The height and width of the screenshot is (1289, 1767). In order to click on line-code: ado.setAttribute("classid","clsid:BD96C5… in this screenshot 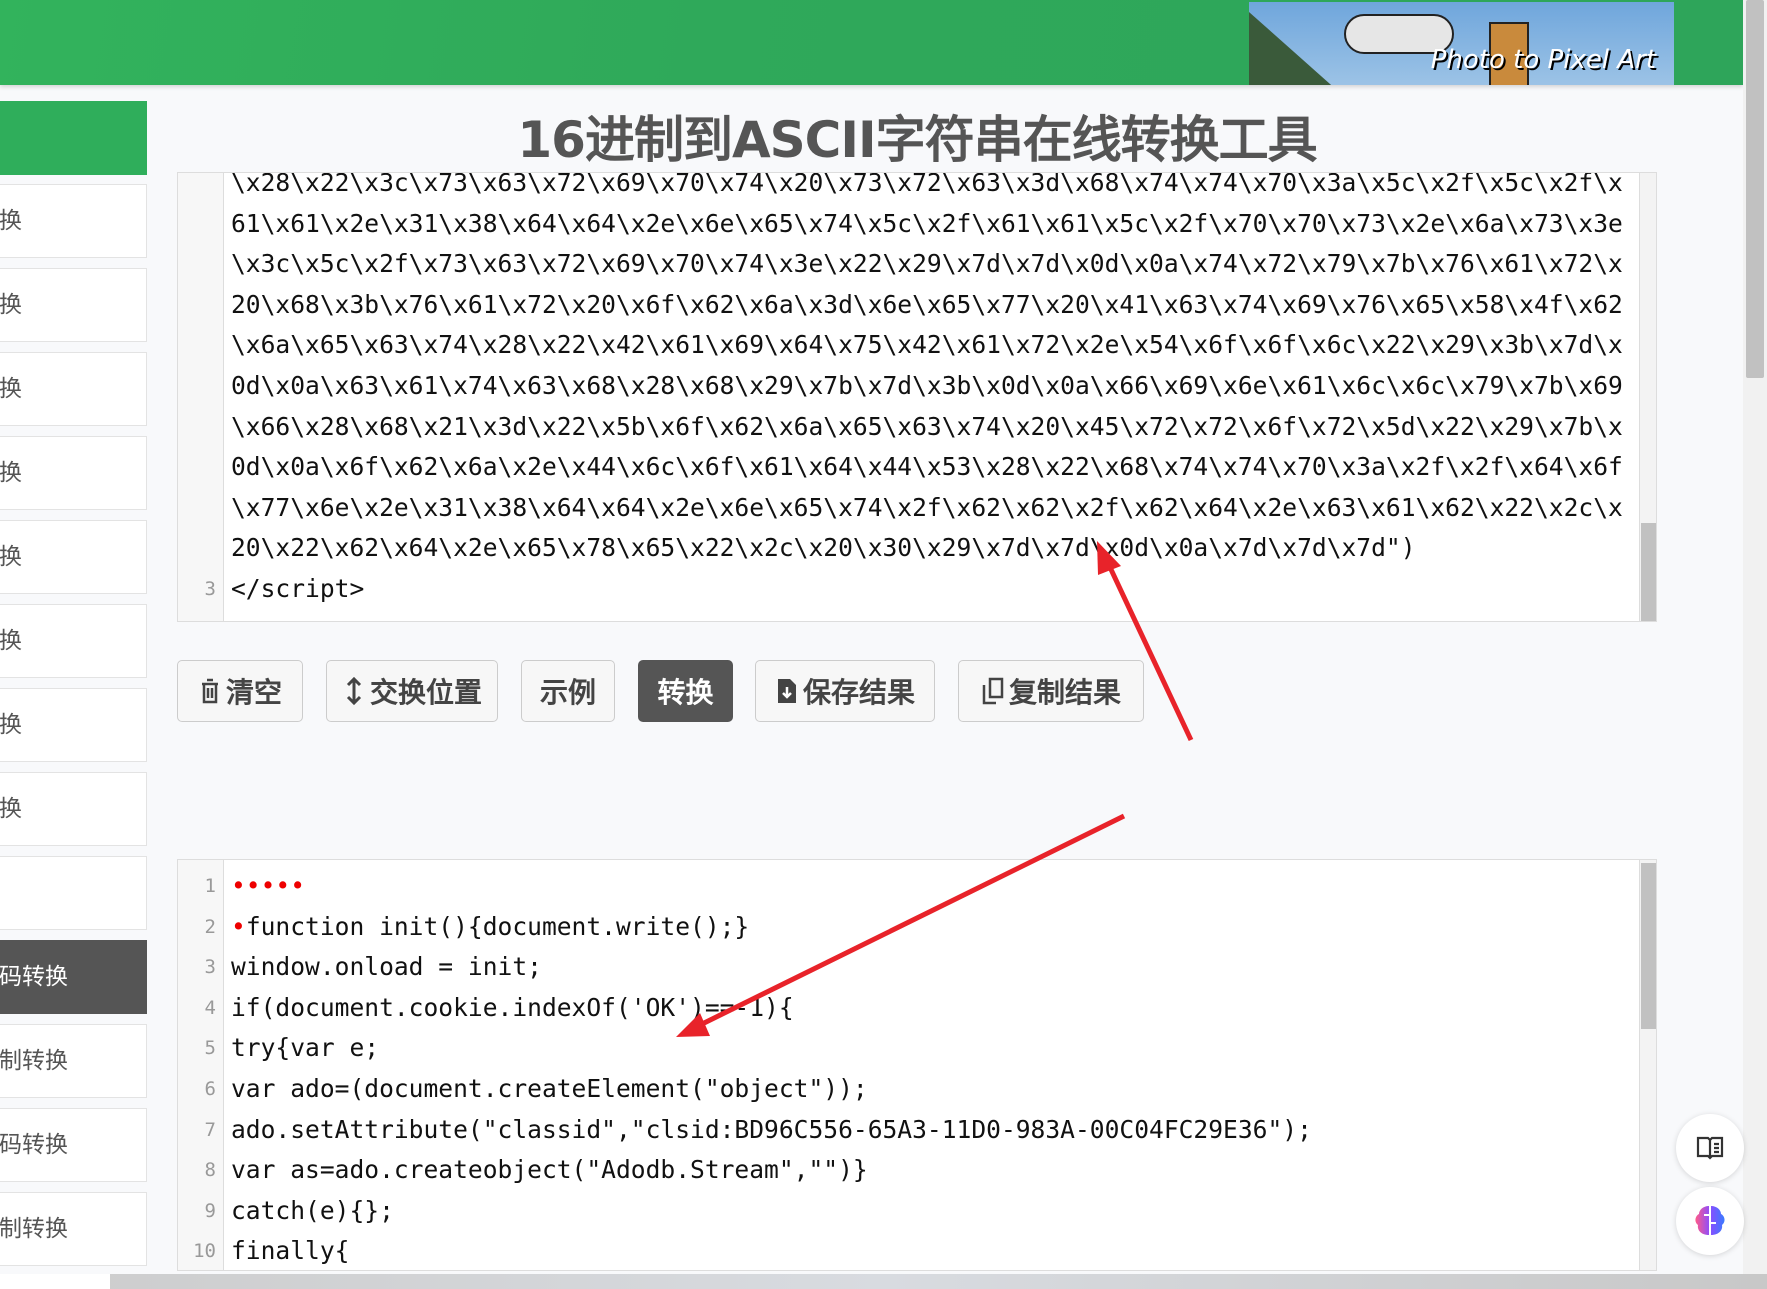, I will do `click(771, 1130)`.